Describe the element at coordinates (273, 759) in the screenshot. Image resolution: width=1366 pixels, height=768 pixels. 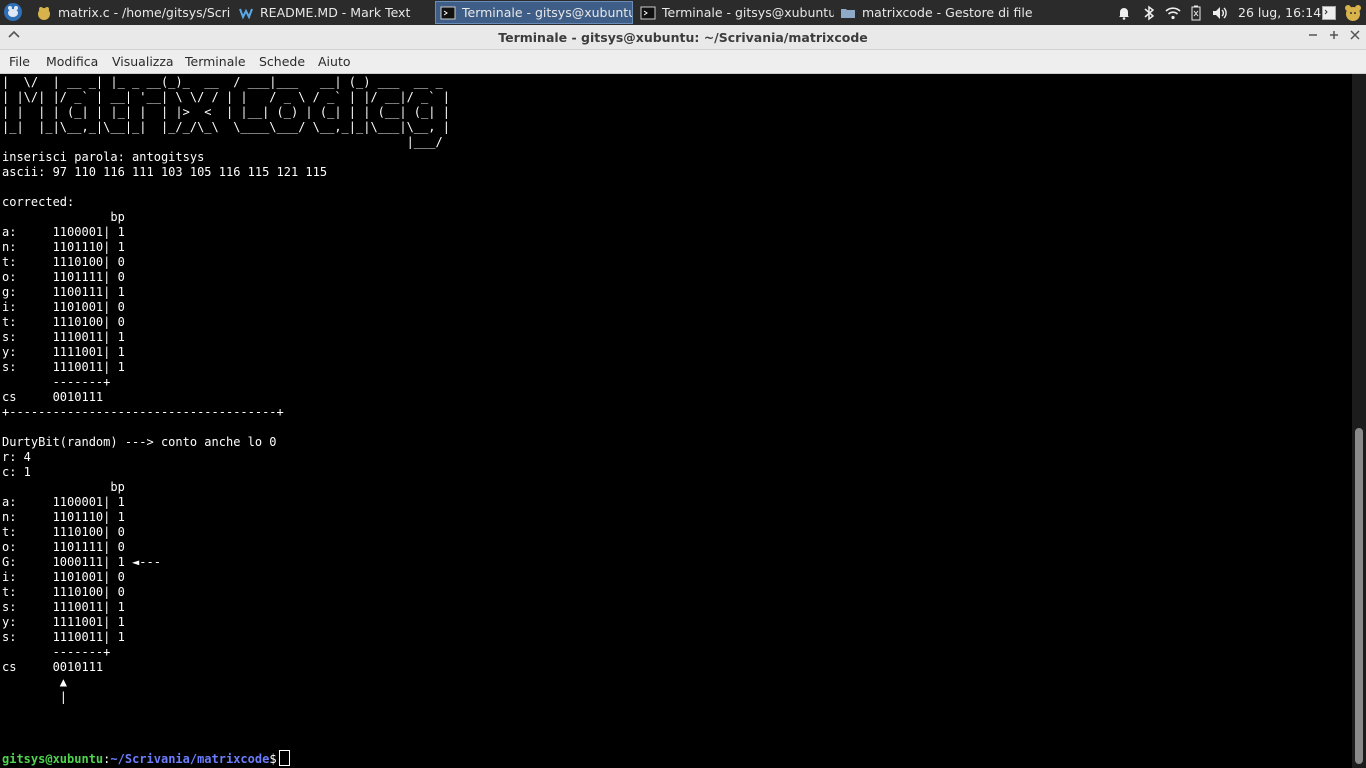
I see `prompt-symbol: $` at that location.